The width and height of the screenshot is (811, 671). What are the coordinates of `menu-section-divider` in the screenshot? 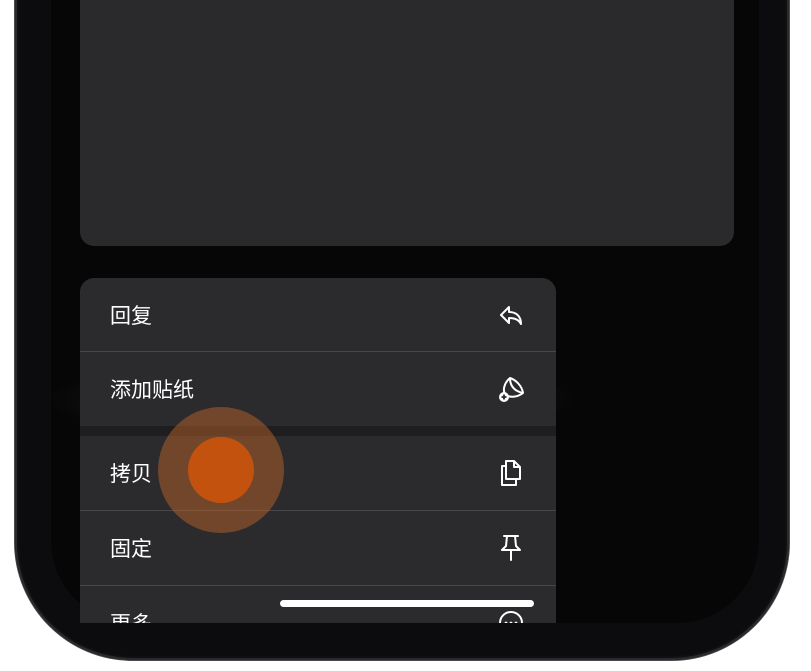 It's located at (318, 431).